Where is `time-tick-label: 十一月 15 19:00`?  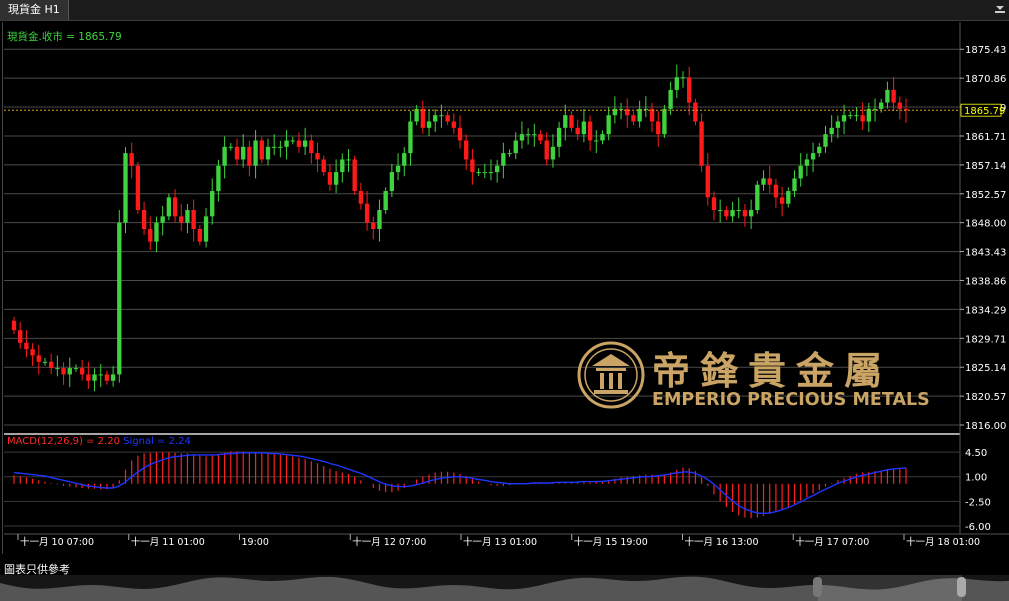 time-tick-label: 十一月 15 19:00 is located at coordinates (611, 542).